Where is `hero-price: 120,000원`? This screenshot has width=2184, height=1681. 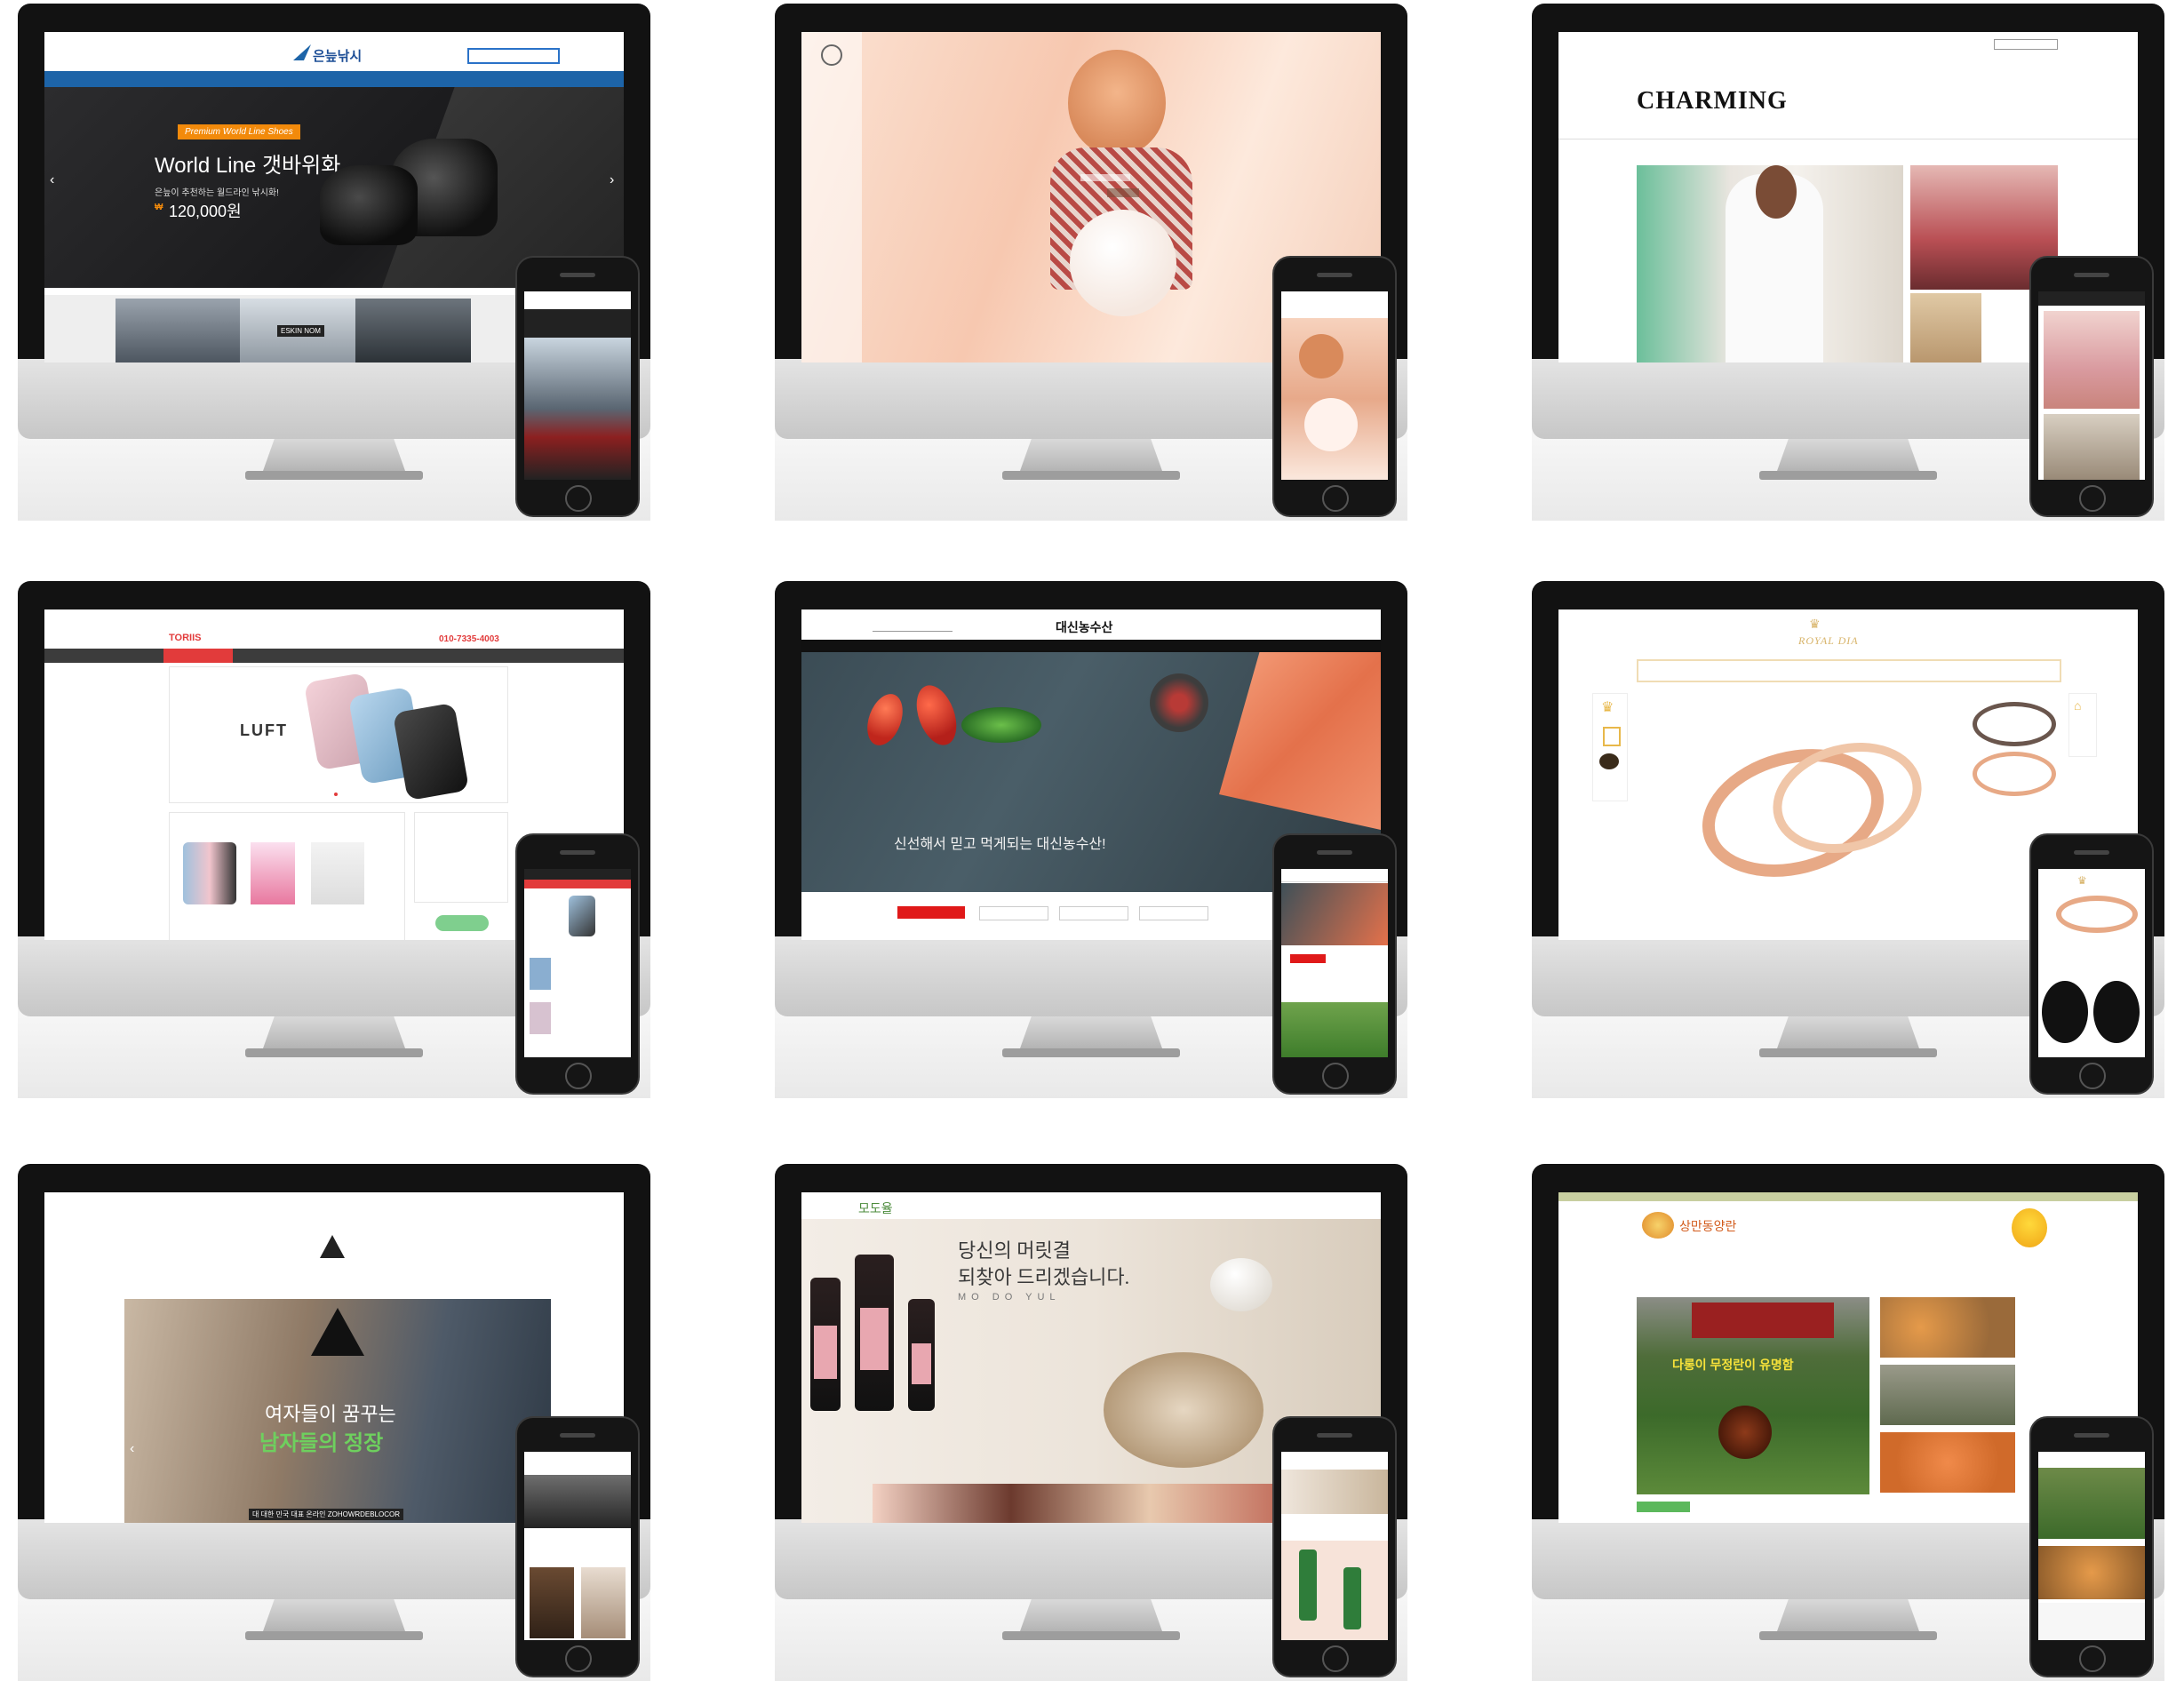
hero-price: 120,000원 is located at coordinates (205, 211).